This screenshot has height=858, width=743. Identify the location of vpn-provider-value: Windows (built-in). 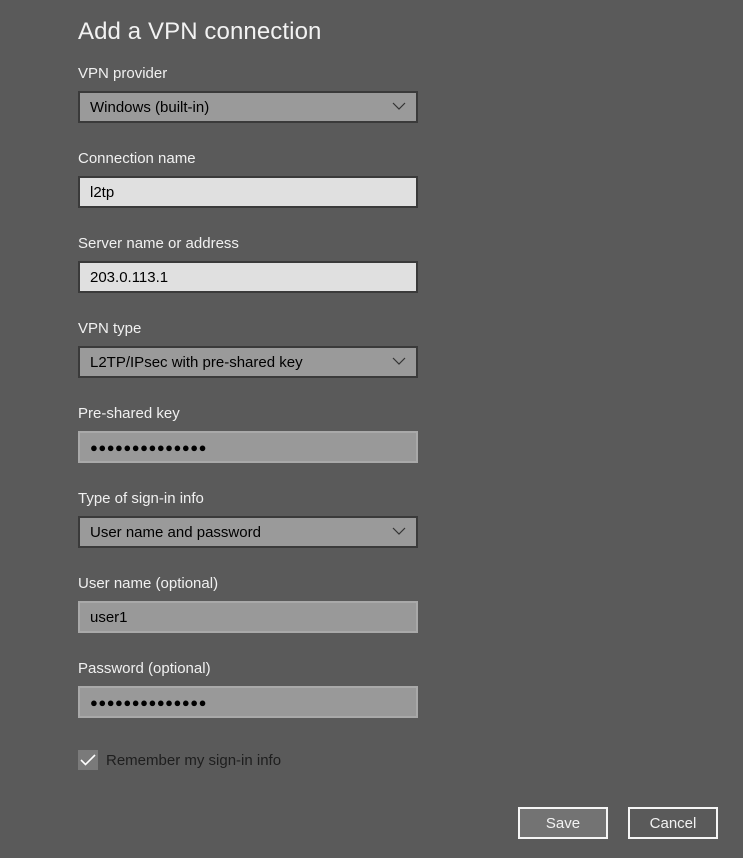
(150, 107).